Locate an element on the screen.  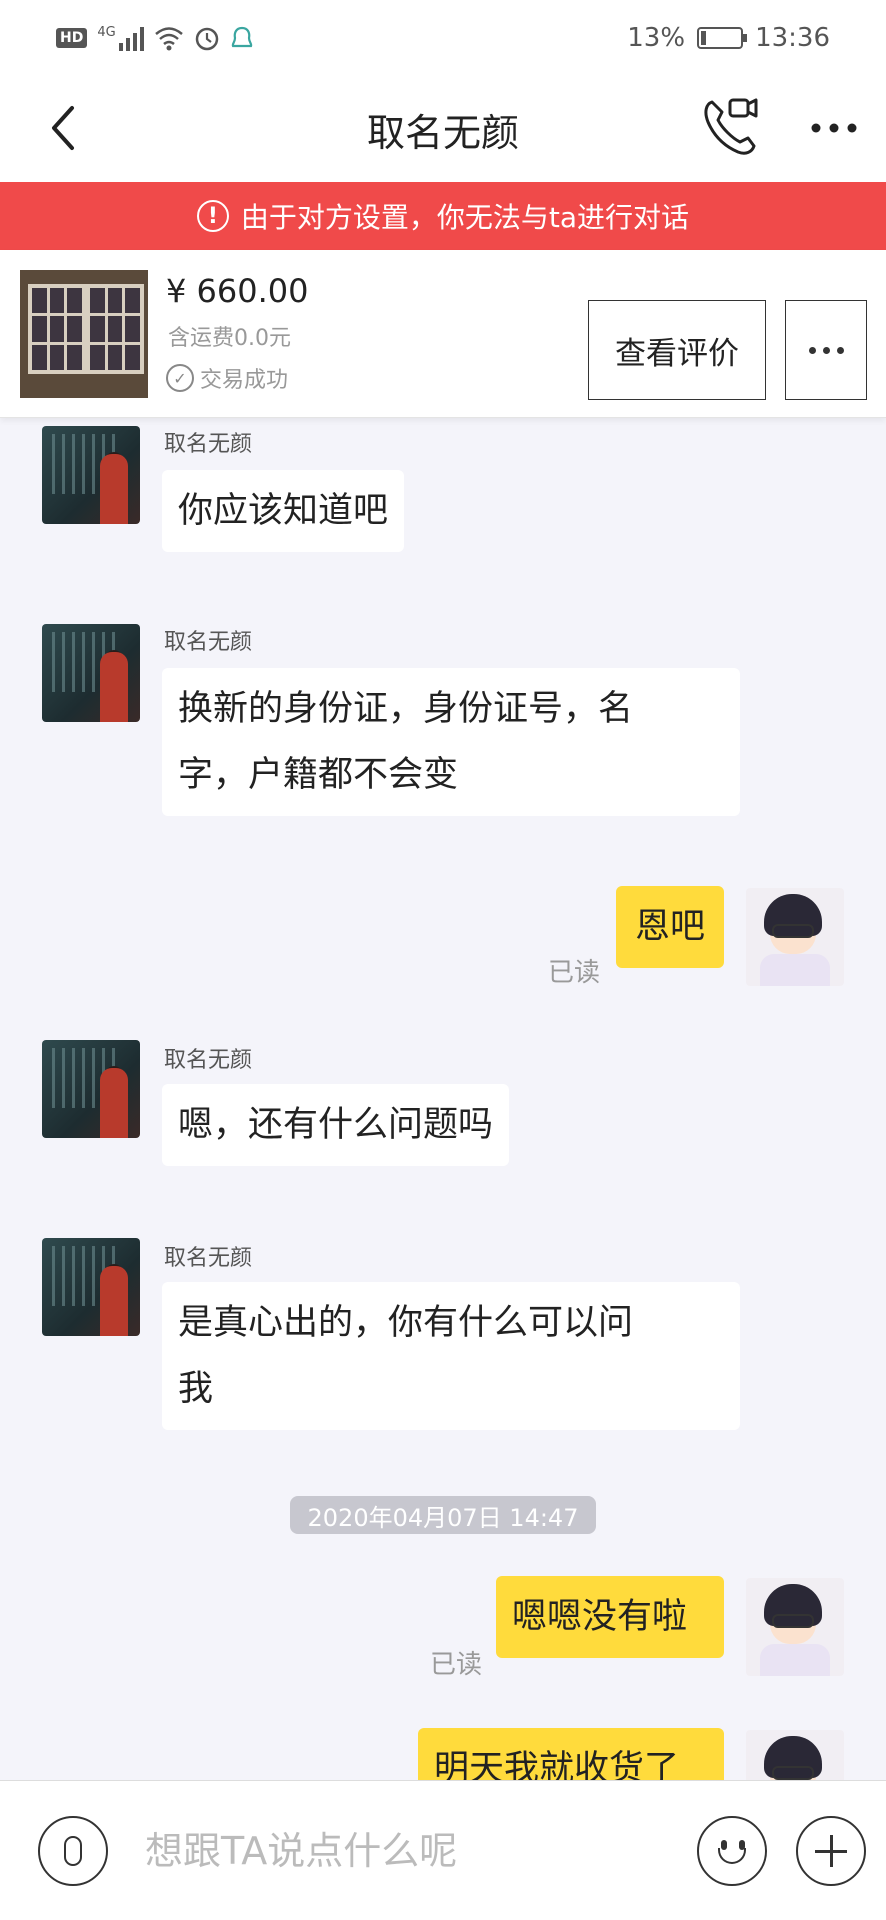
message-input is located at coordinates (405, 1851).